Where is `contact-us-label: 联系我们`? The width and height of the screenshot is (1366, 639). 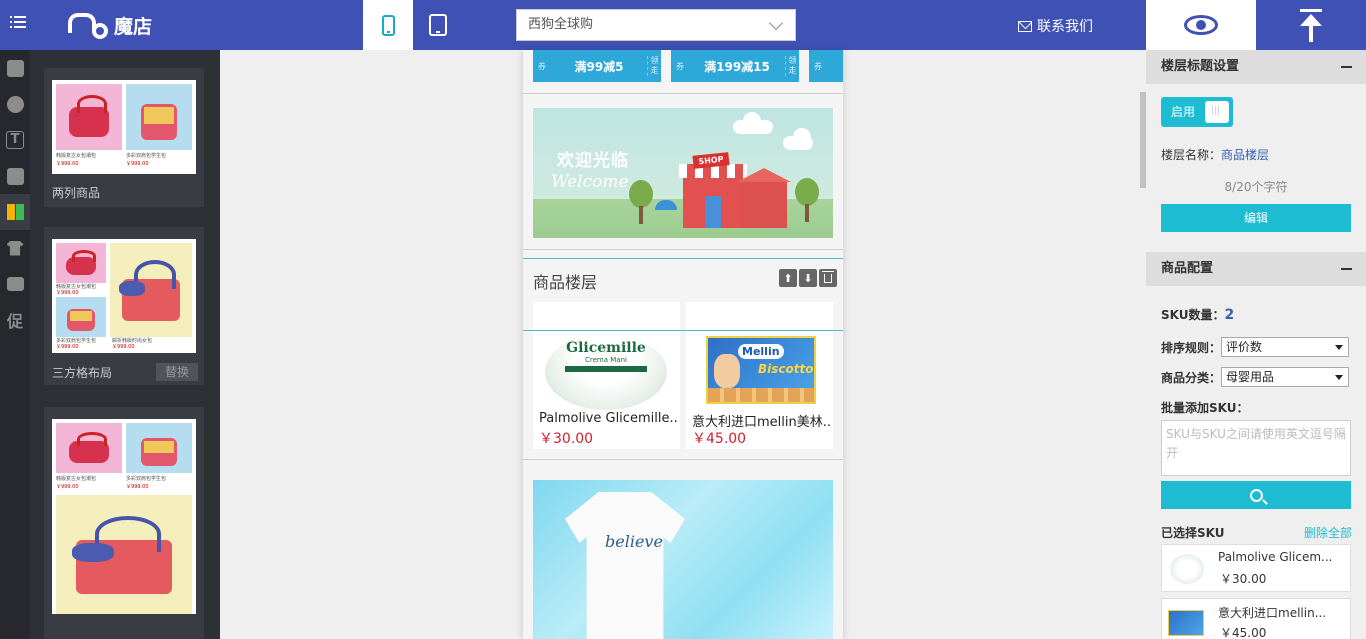 contact-us-label: 联系我们 is located at coordinates (1065, 27).